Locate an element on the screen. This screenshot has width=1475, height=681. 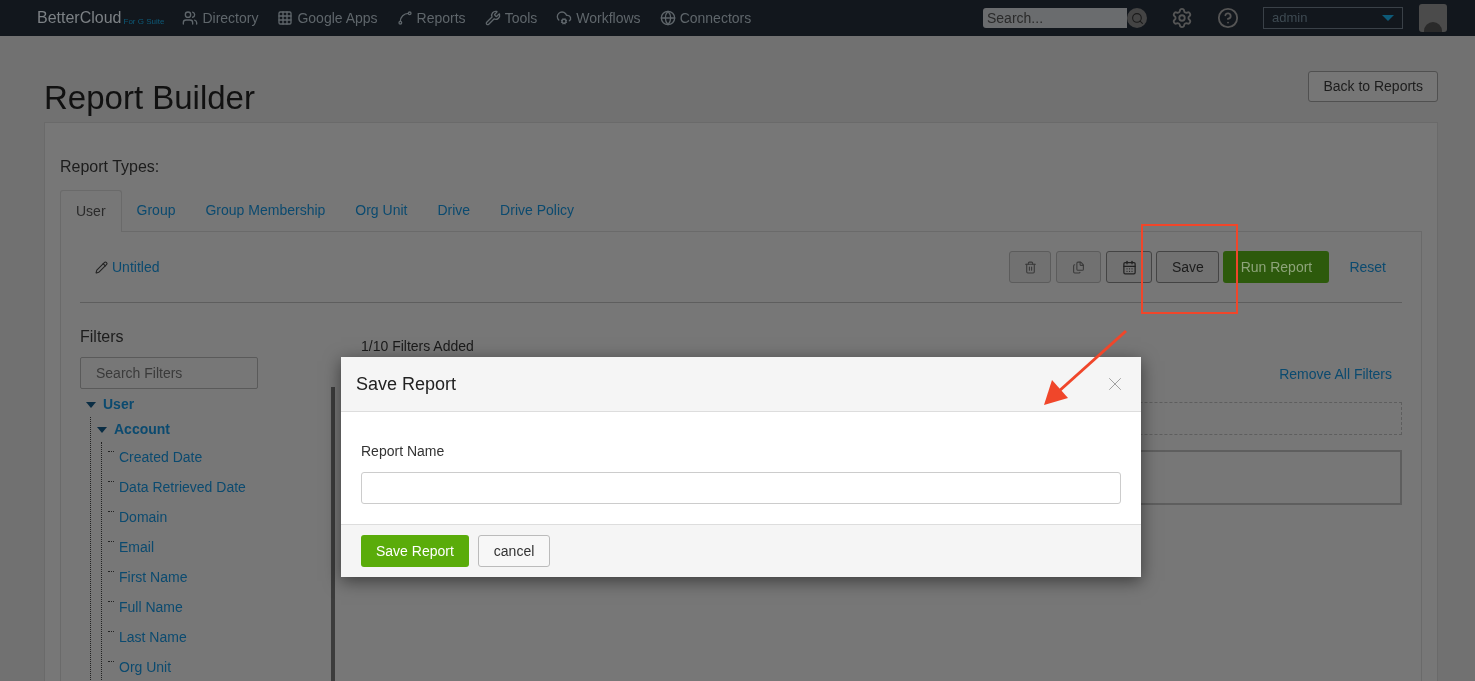
copy-button is located at coordinates (1079, 267).